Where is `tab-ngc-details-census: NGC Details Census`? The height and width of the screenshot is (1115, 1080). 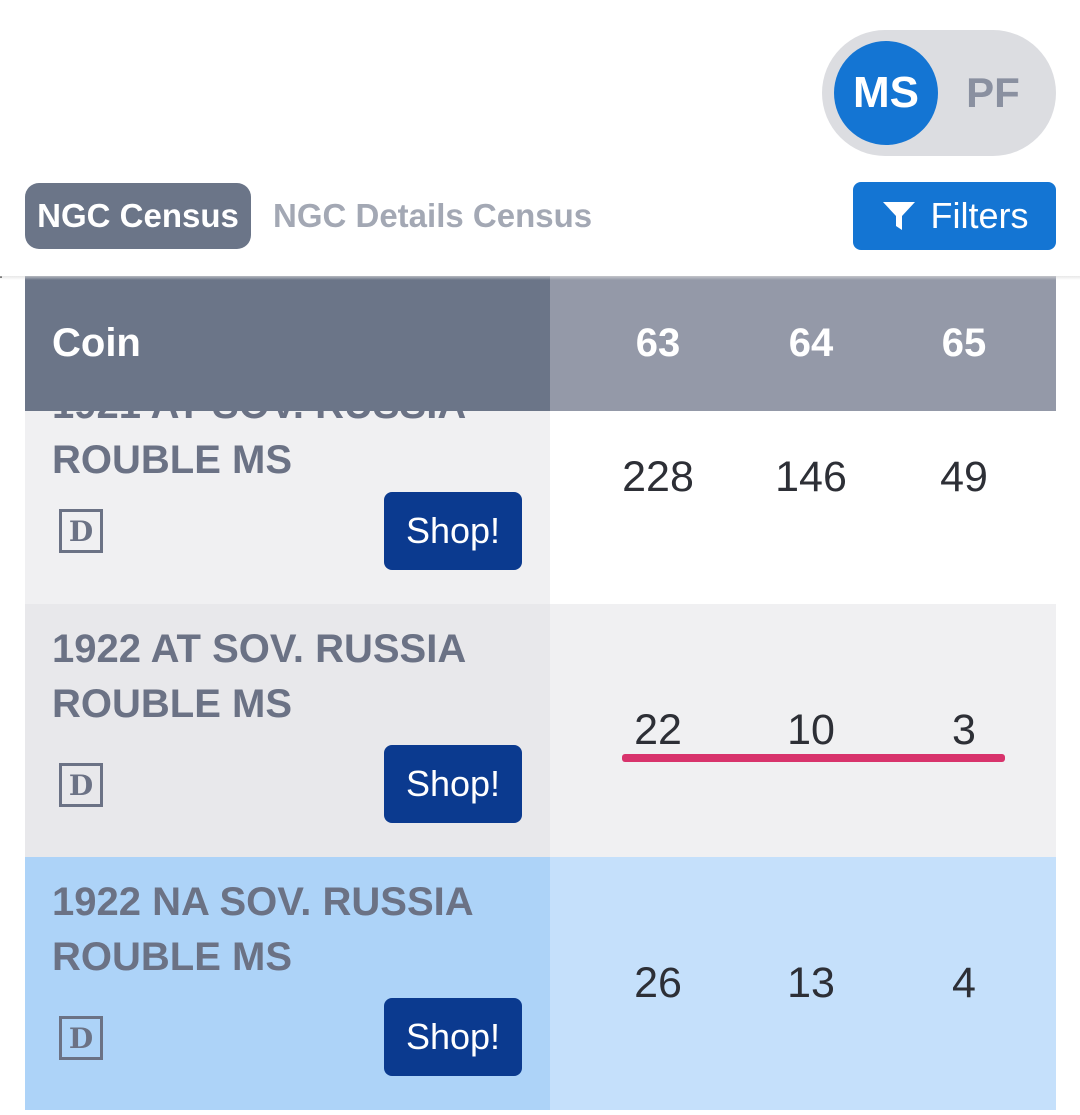 tab-ngc-details-census: NGC Details Census is located at coordinates (432, 216).